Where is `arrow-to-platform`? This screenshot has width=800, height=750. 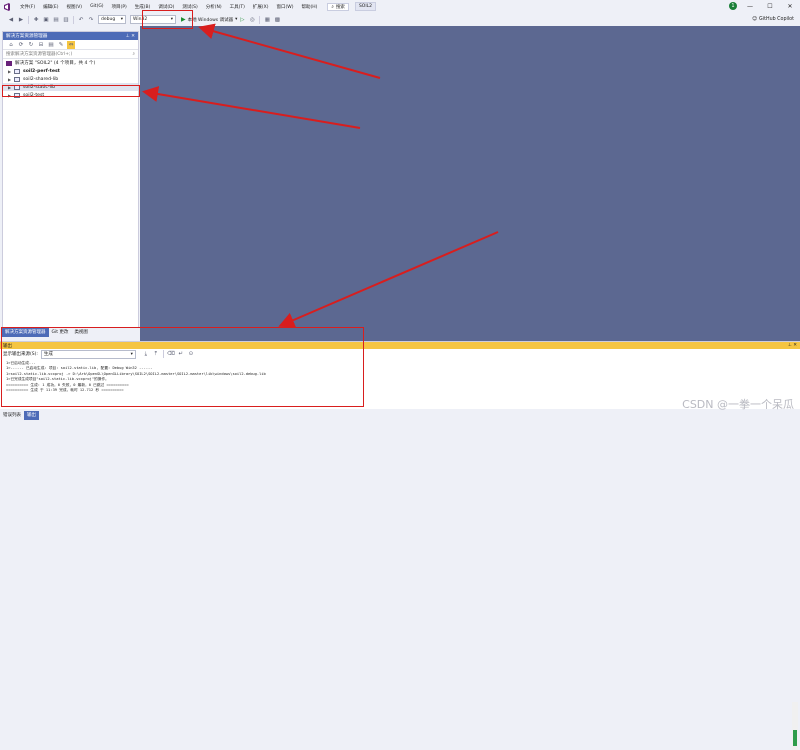 arrow-to-platform is located at coordinates (289, 51).